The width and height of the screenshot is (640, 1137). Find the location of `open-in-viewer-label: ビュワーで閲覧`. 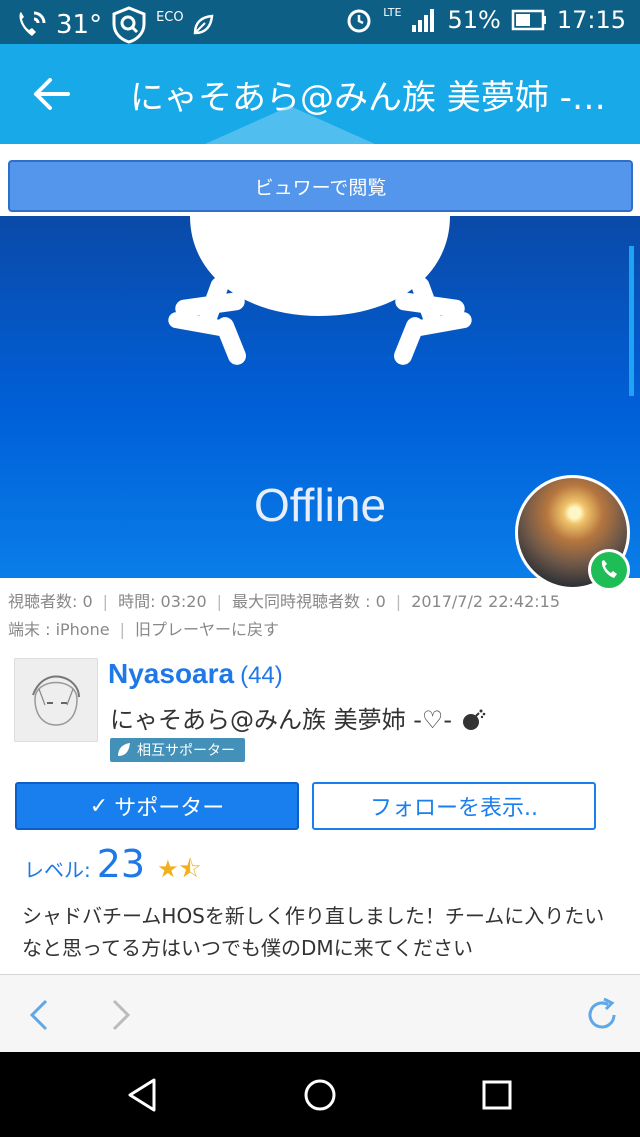

open-in-viewer-label: ビュワーで閲覧 is located at coordinates (320, 187).